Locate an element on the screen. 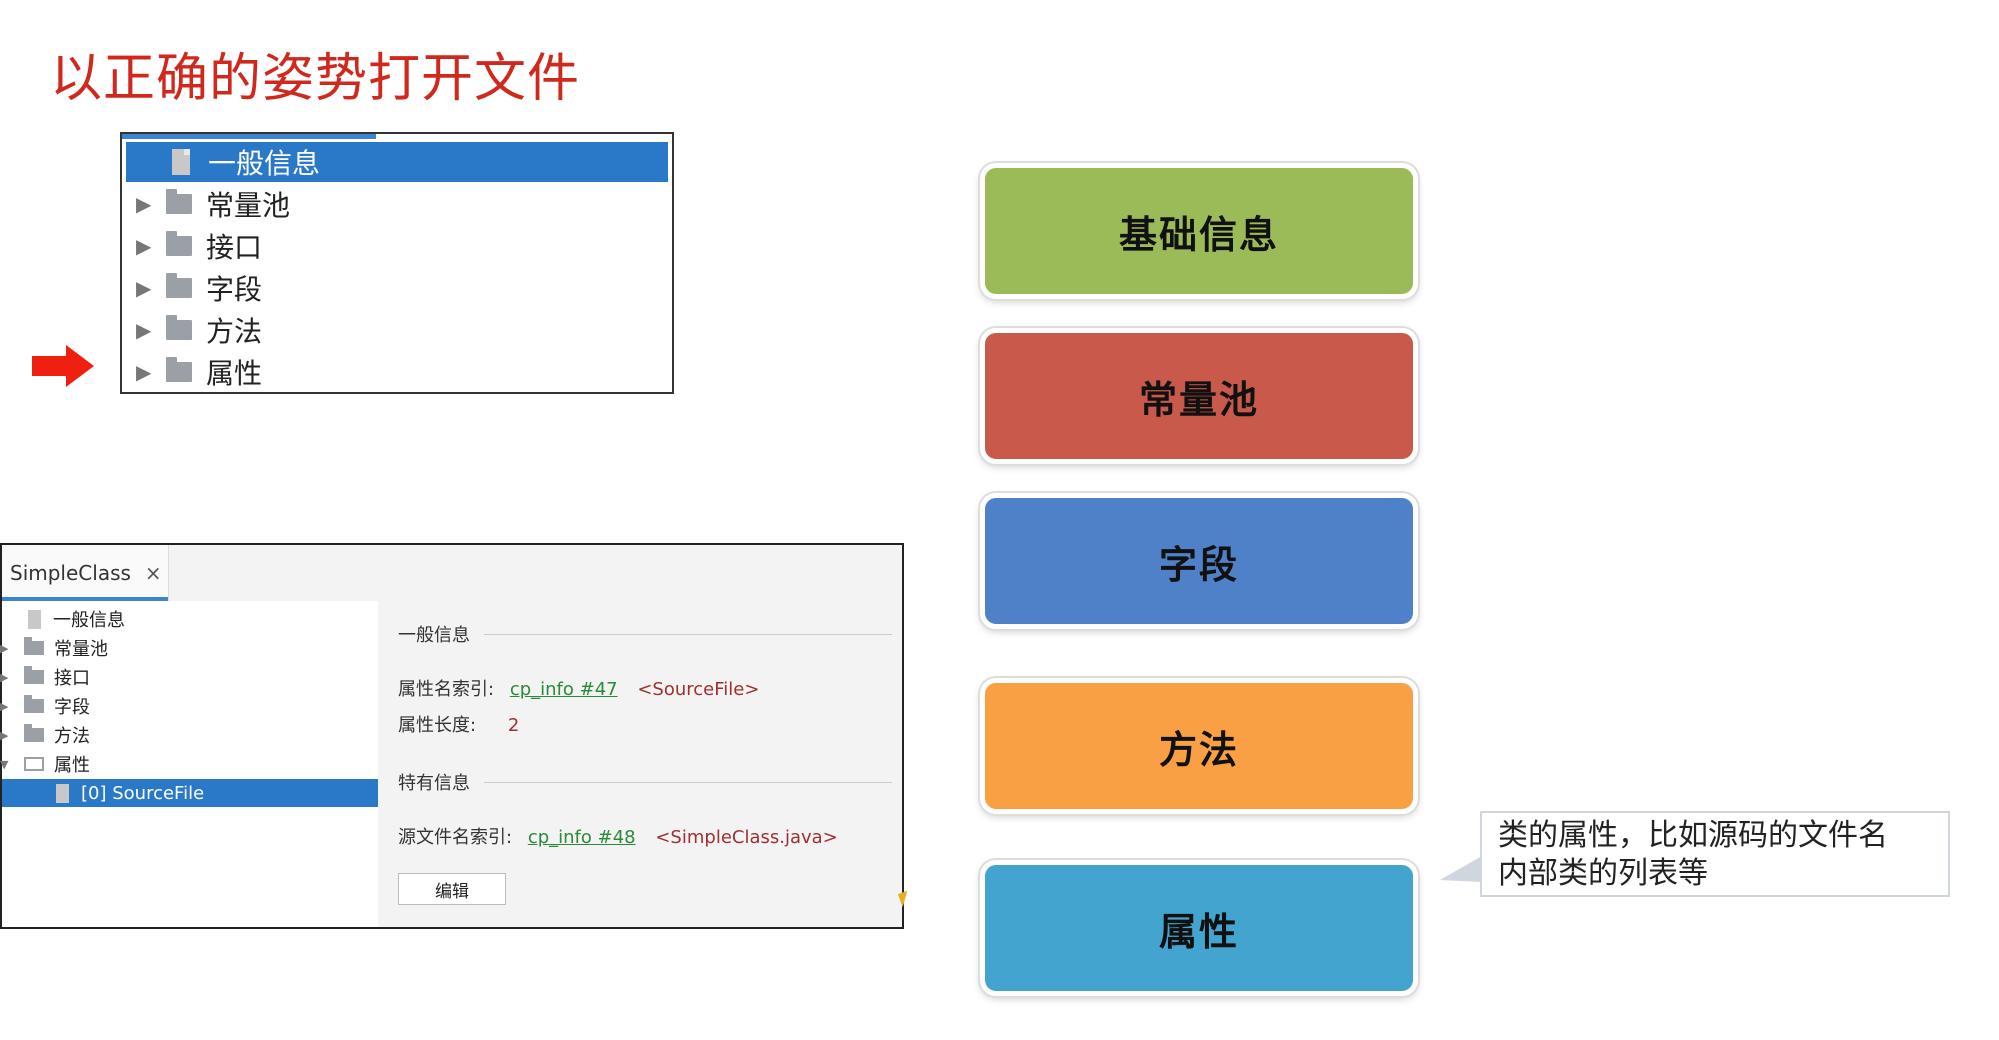 This screenshot has width=1999, height=1040. tree-item-methods: ▶ 方法 is located at coordinates (189, 735).